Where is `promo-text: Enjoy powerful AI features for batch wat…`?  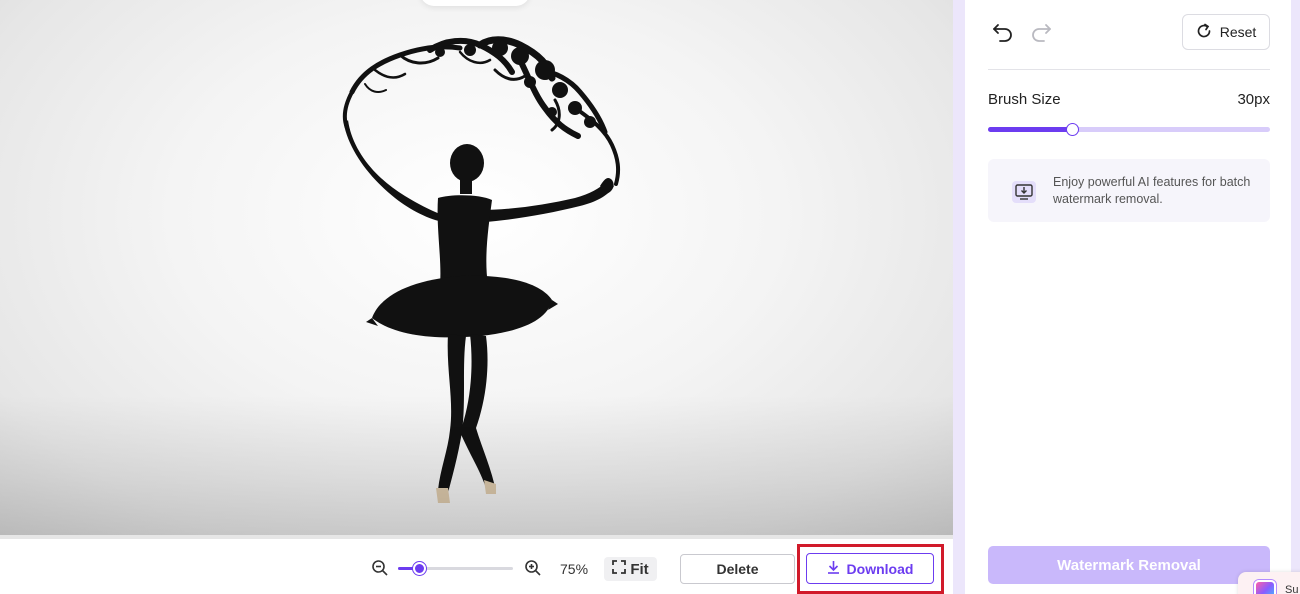
promo-text: Enjoy powerful AI features for batch wat… is located at coordinates (1152, 190).